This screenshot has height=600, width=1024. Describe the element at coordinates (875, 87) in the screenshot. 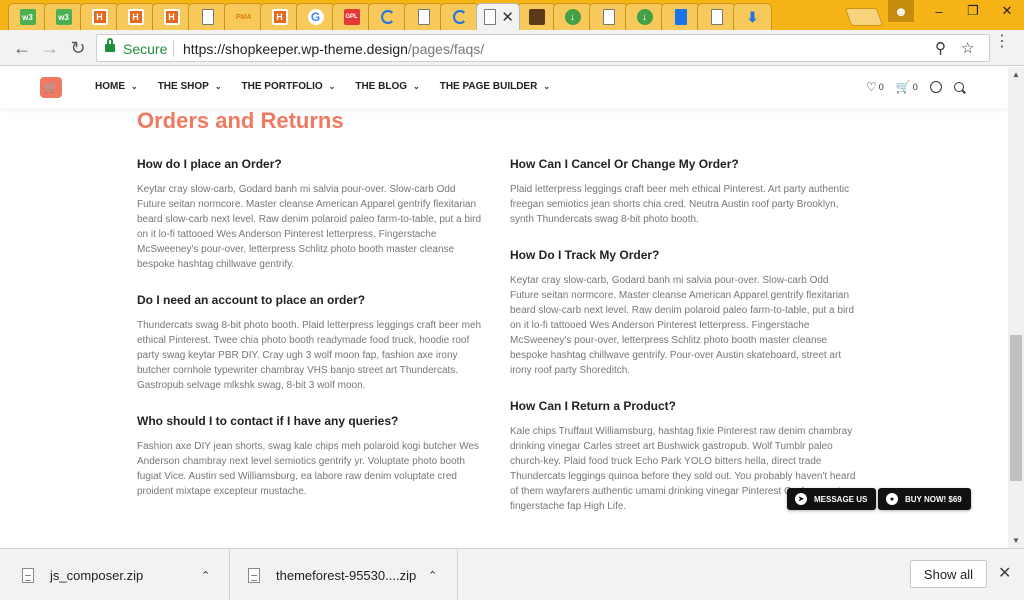

I see `wishlist-link: ♡ 0` at that location.